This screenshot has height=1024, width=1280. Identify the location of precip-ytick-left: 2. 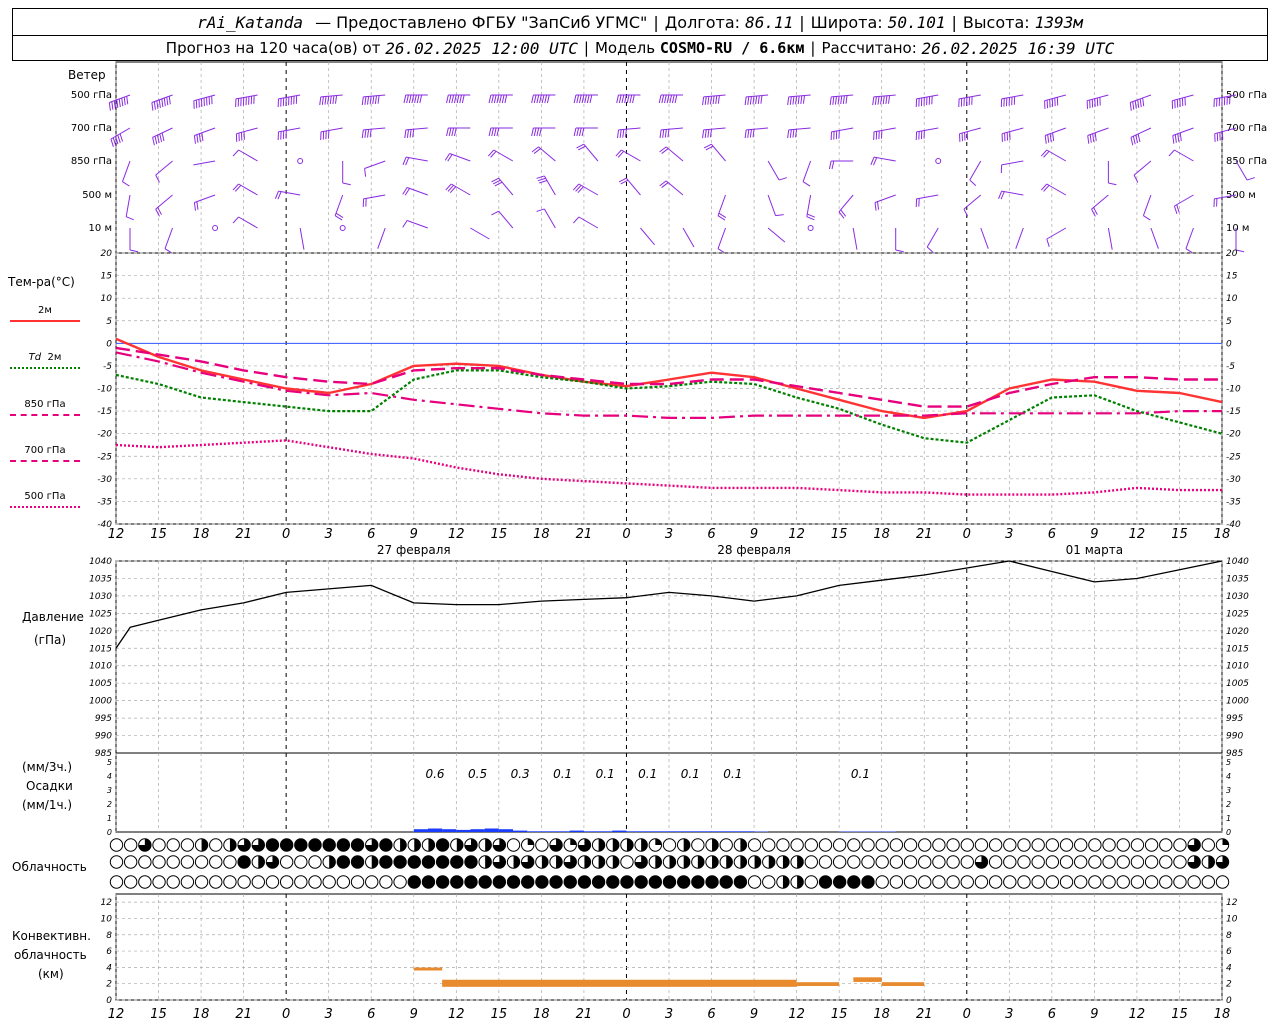
(109, 804).